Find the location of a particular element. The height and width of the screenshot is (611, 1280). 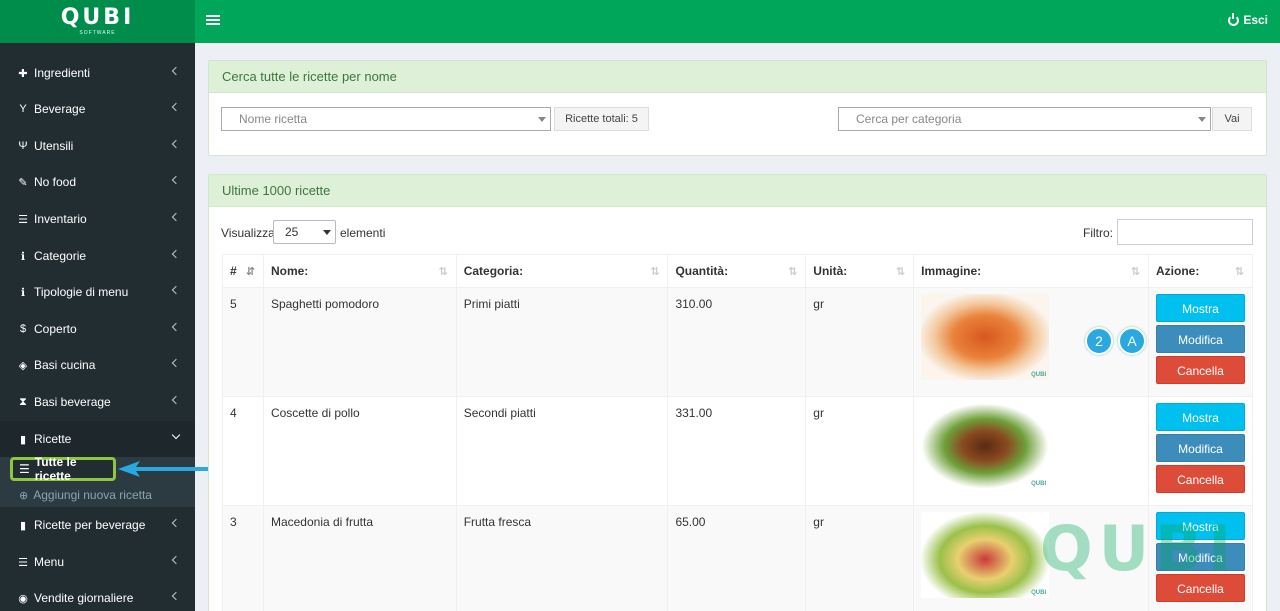

cell-name: Macedonia di frutta is located at coordinates (359, 558).